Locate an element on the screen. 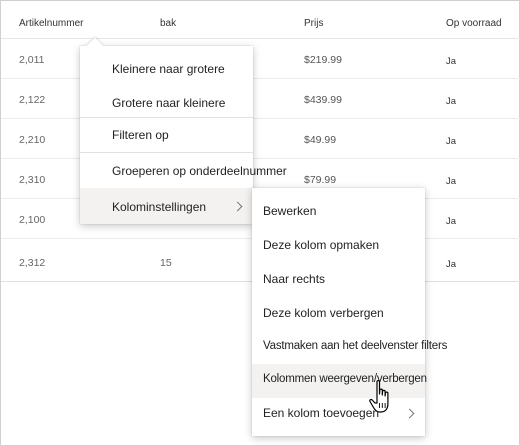 The width and height of the screenshot is (520, 446). menu-item-edit: Bewerken is located at coordinates (338, 211).